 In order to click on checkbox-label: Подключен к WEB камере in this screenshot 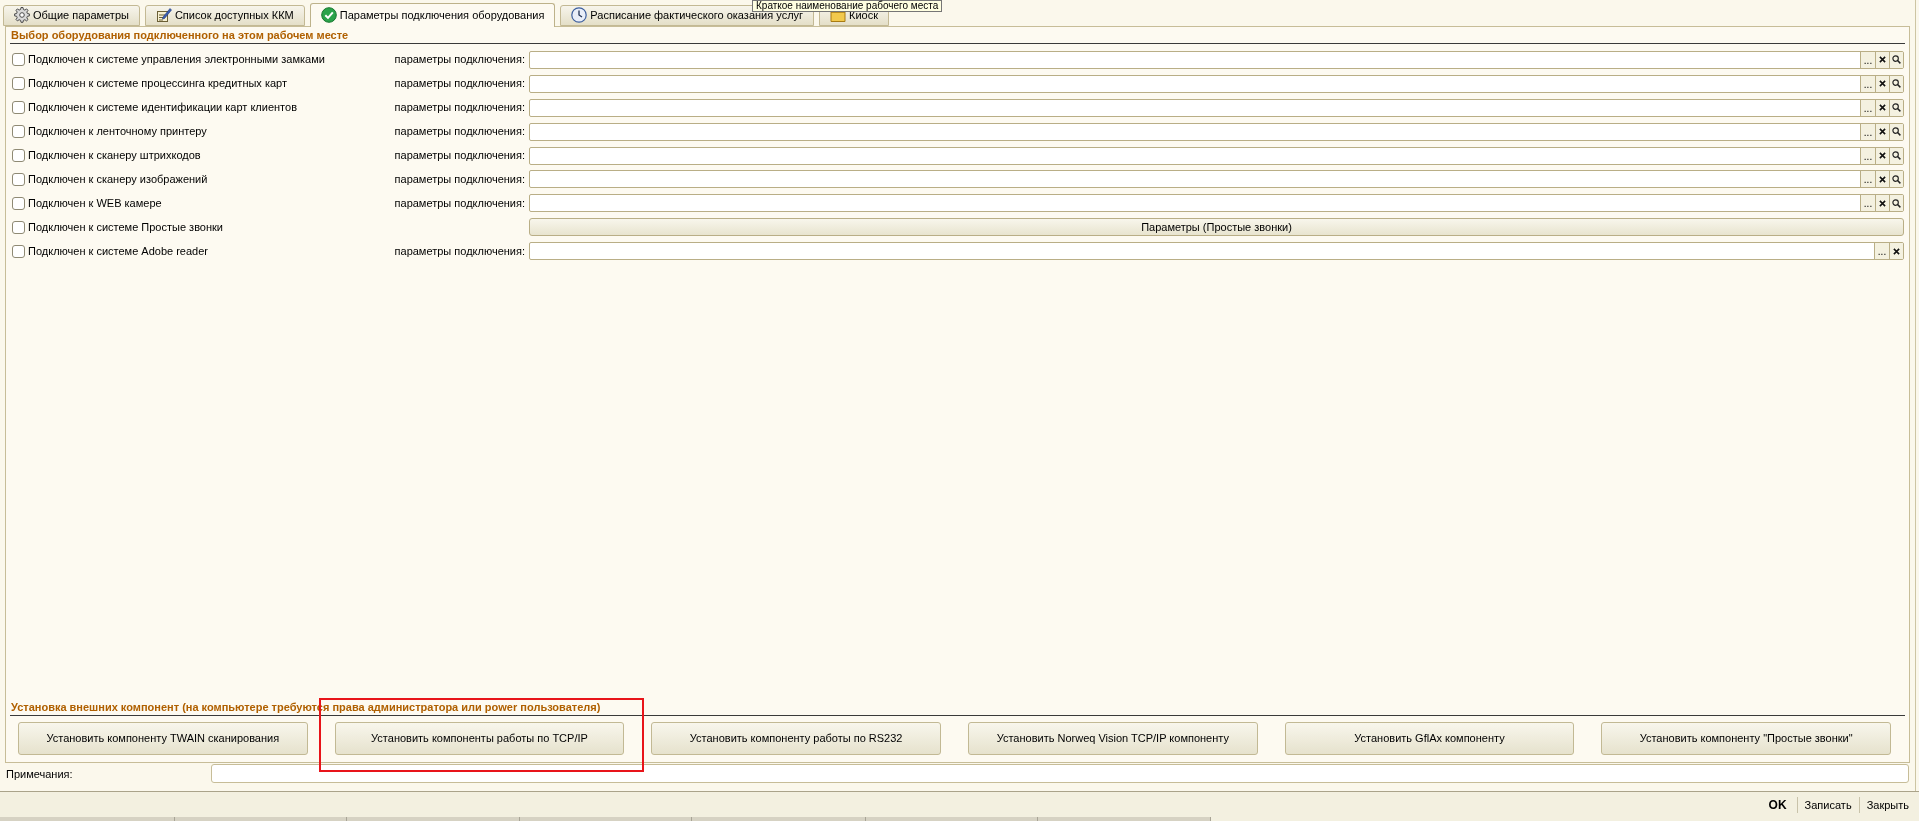, I will do `click(95, 203)`.